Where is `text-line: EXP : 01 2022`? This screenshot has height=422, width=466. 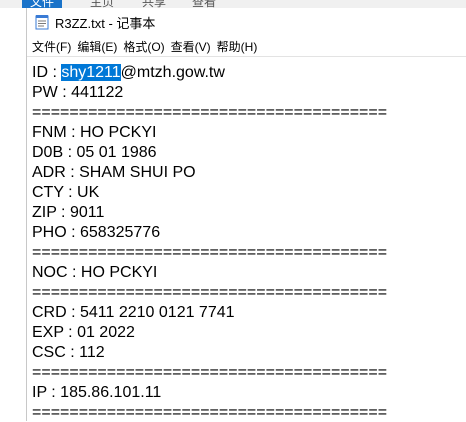
text-line: EXP : 01 2022 is located at coordinates (83, 332).